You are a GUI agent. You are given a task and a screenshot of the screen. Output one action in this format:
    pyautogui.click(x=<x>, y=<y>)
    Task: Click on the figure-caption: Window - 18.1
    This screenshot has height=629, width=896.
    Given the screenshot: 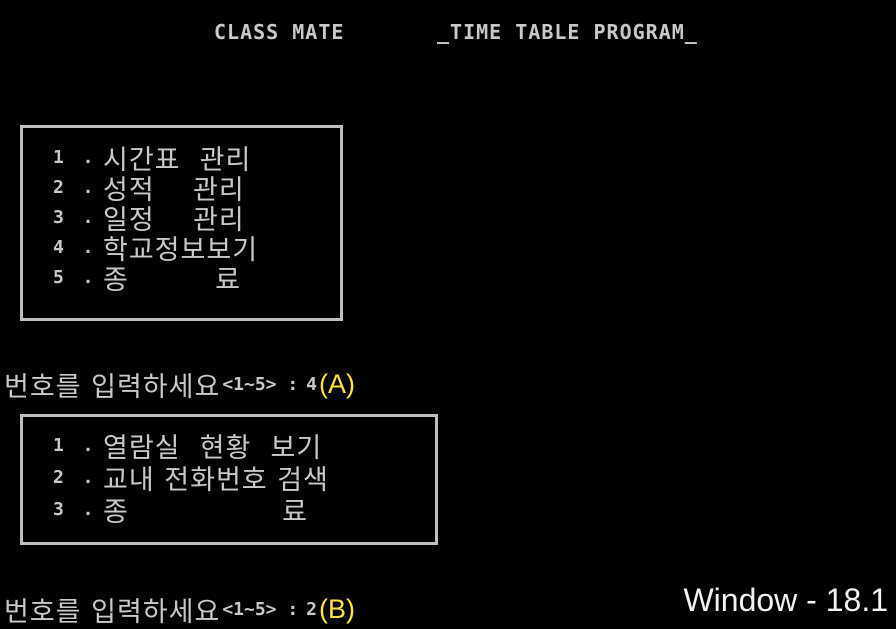 What is the action you would take?
    pyautogui.click(x=785, y=600)
    